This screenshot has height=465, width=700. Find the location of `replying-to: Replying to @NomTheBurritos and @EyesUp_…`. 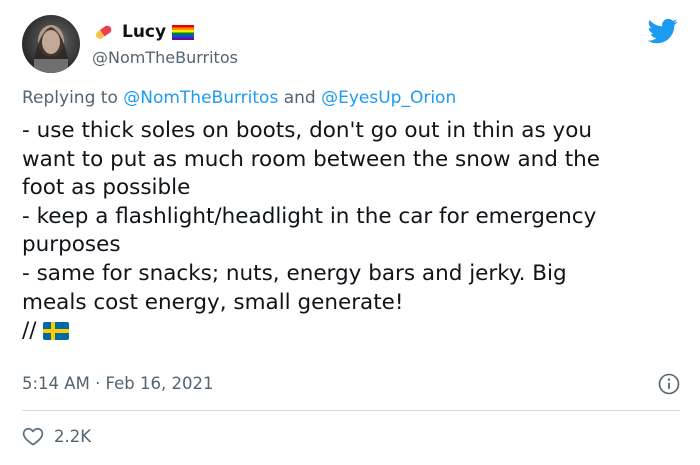

replying-to: Replying to @NomTheBurritos and @EyesUp_… is located at coordinates (239, 98).